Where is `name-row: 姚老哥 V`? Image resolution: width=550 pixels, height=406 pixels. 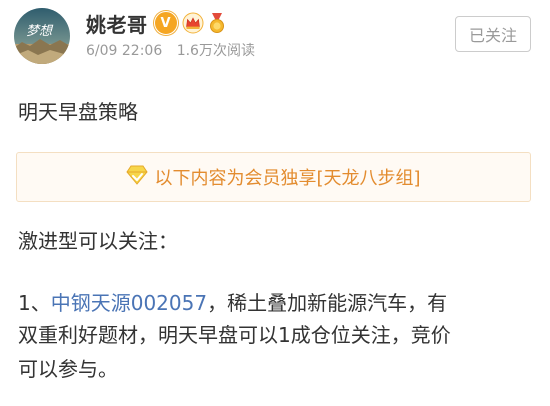 name-row: 姚老哥 V is located at coordinates (157, 23).